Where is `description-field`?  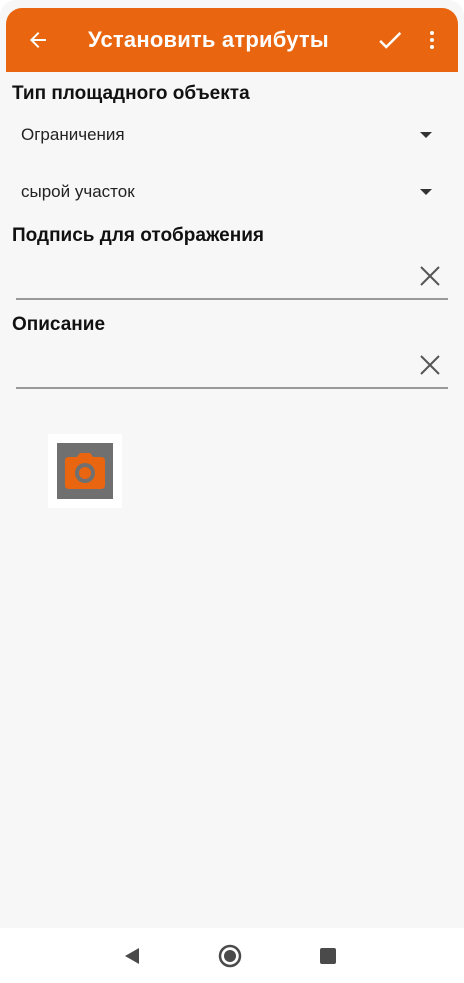
description-field is located at coordinates (232, 366).